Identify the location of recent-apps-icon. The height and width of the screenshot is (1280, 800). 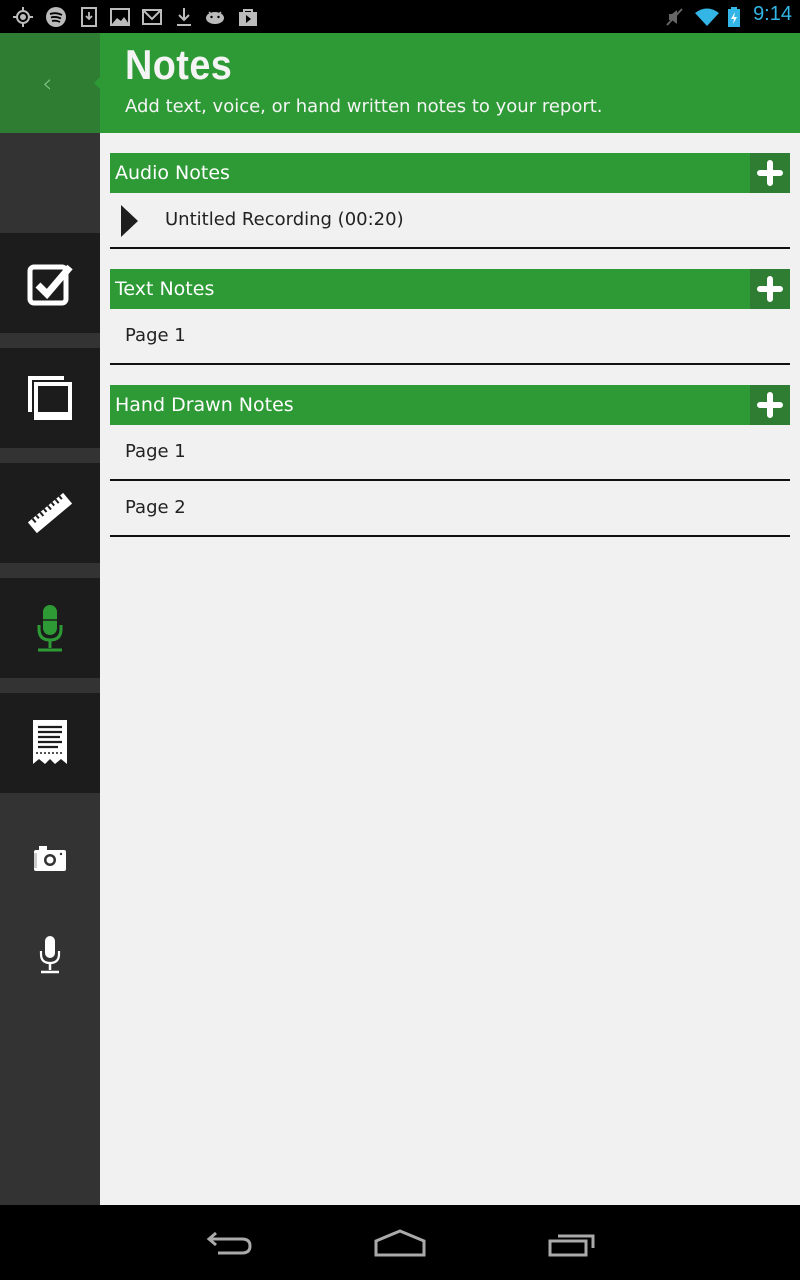
(572, 1244).